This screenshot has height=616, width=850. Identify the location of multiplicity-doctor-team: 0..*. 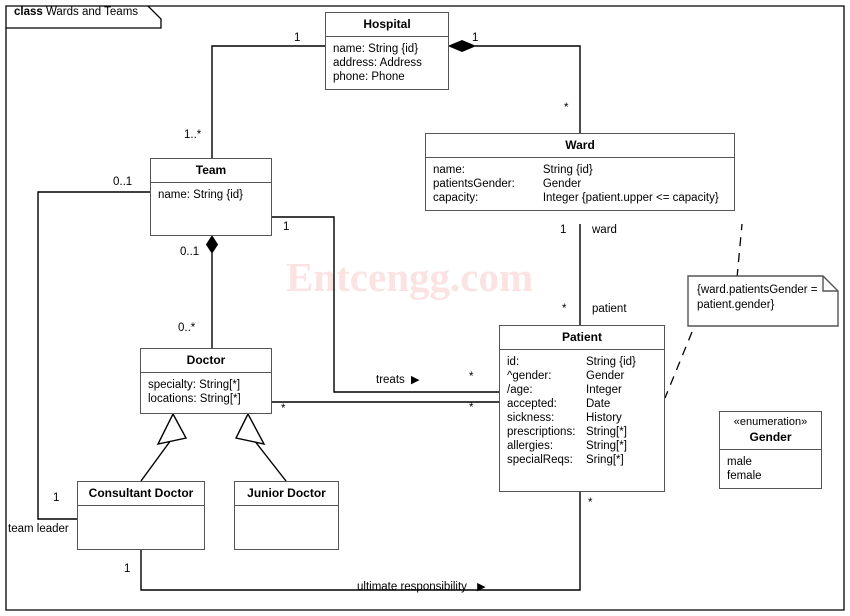
(187, 328).